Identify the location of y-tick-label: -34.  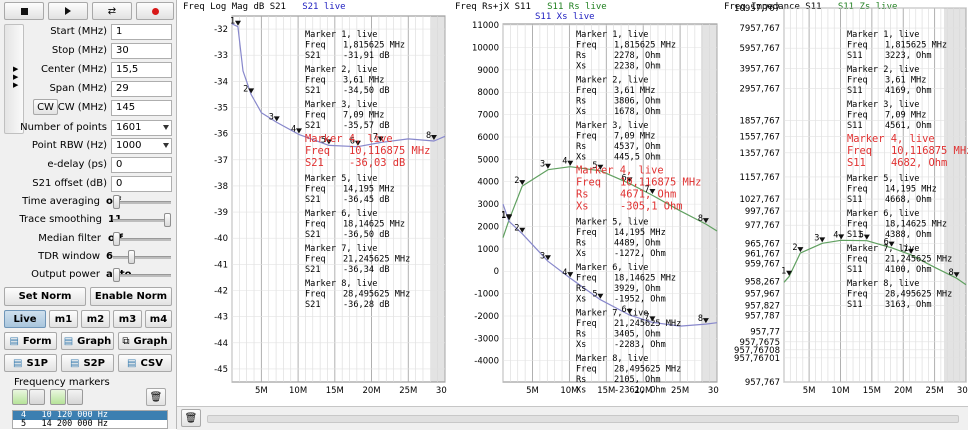
(221, 82).